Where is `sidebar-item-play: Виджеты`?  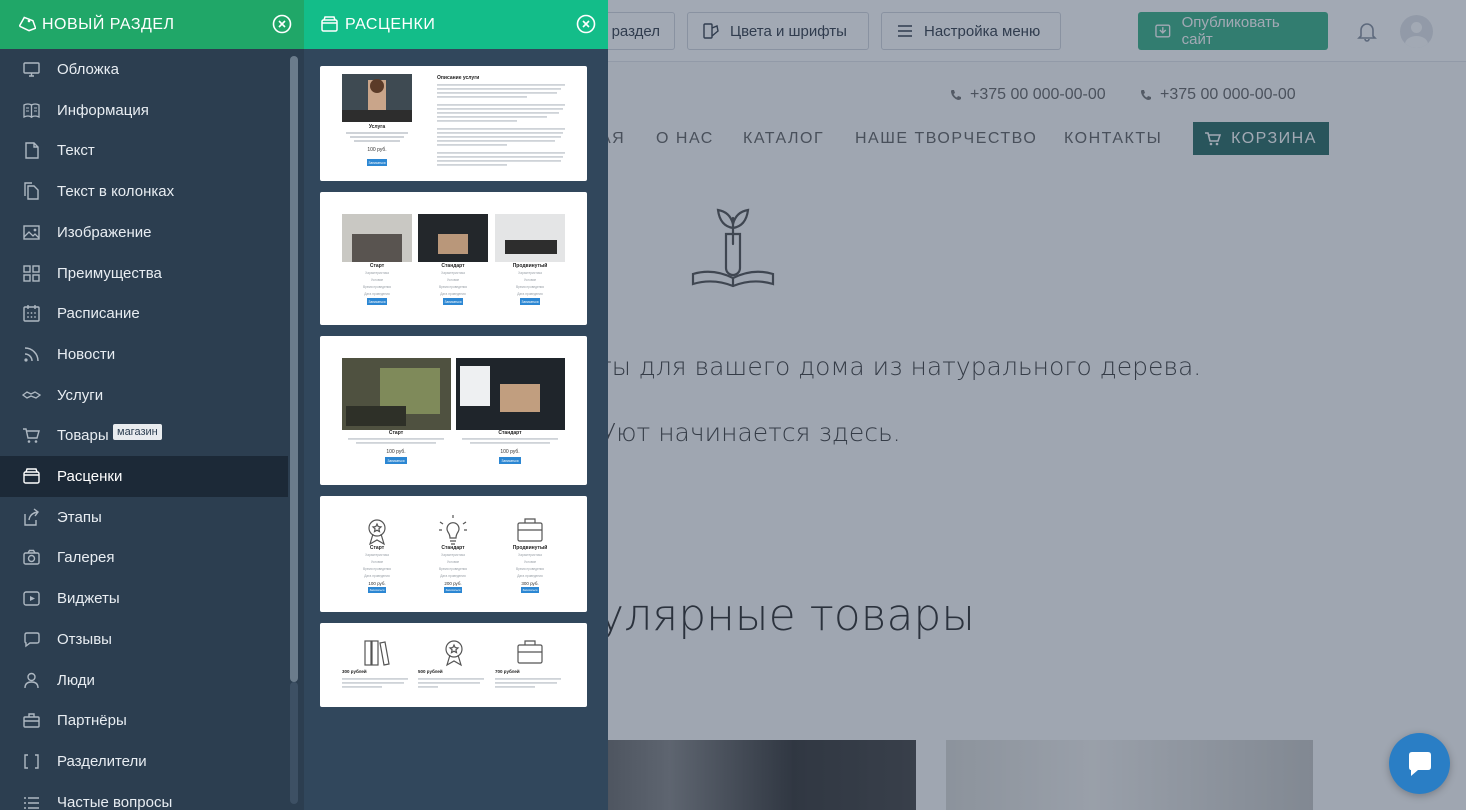 sidebar-item-play: Виджеты is located at coordinates (144, 598).